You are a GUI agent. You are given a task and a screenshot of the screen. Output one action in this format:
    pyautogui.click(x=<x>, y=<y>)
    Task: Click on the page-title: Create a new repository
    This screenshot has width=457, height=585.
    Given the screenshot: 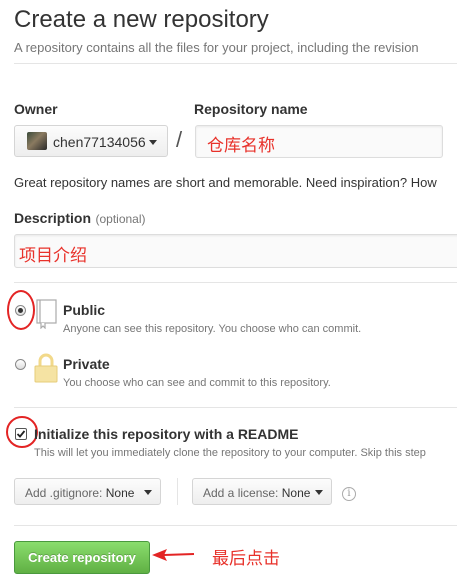 What is the action you would take?
    pyautogui.click(x=141, y=19)
    